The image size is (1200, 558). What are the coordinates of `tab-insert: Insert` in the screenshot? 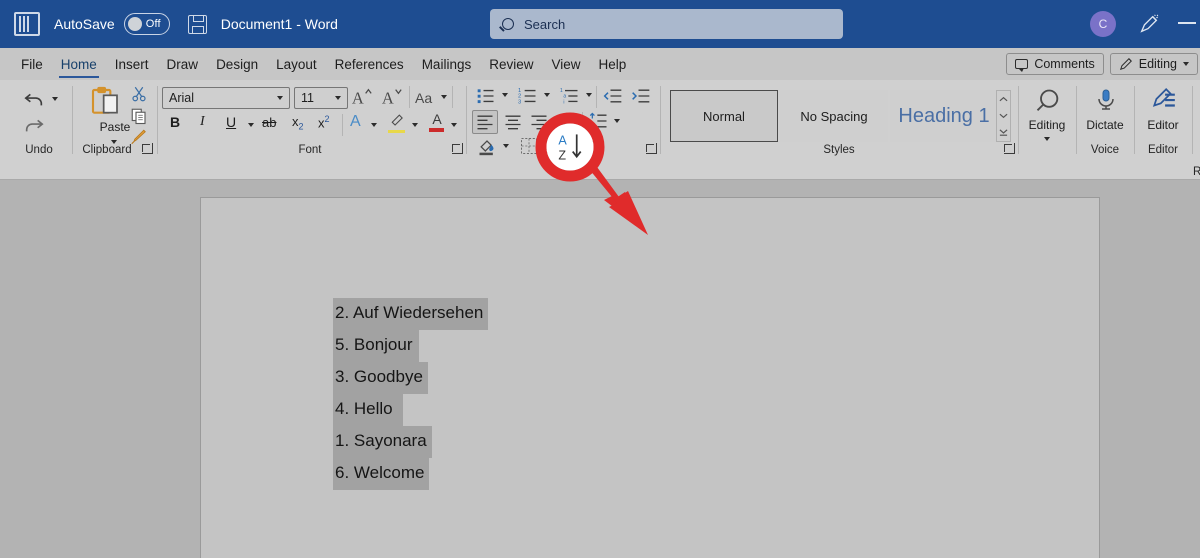 It's located at (132, 64).